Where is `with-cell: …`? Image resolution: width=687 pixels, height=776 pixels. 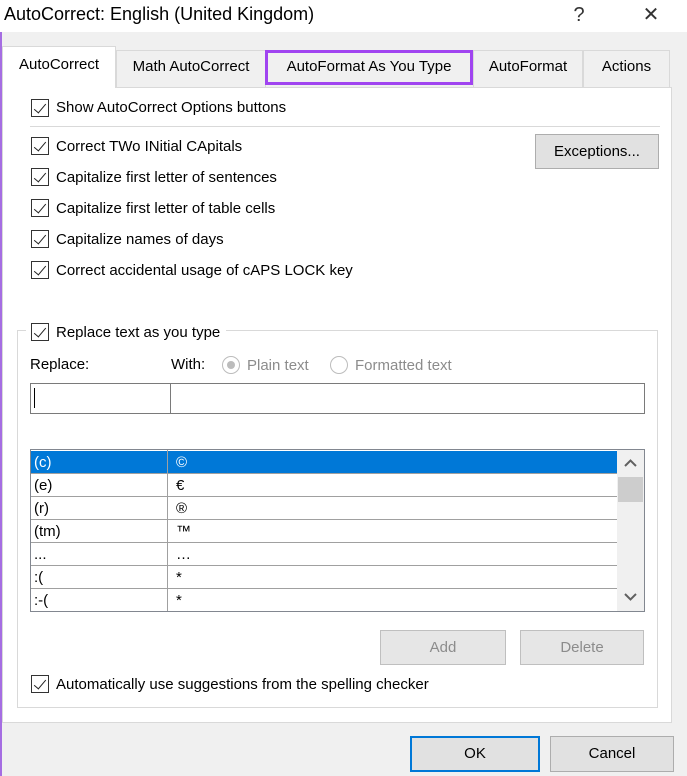 with-cell: … is located at coordinates (183, 554).